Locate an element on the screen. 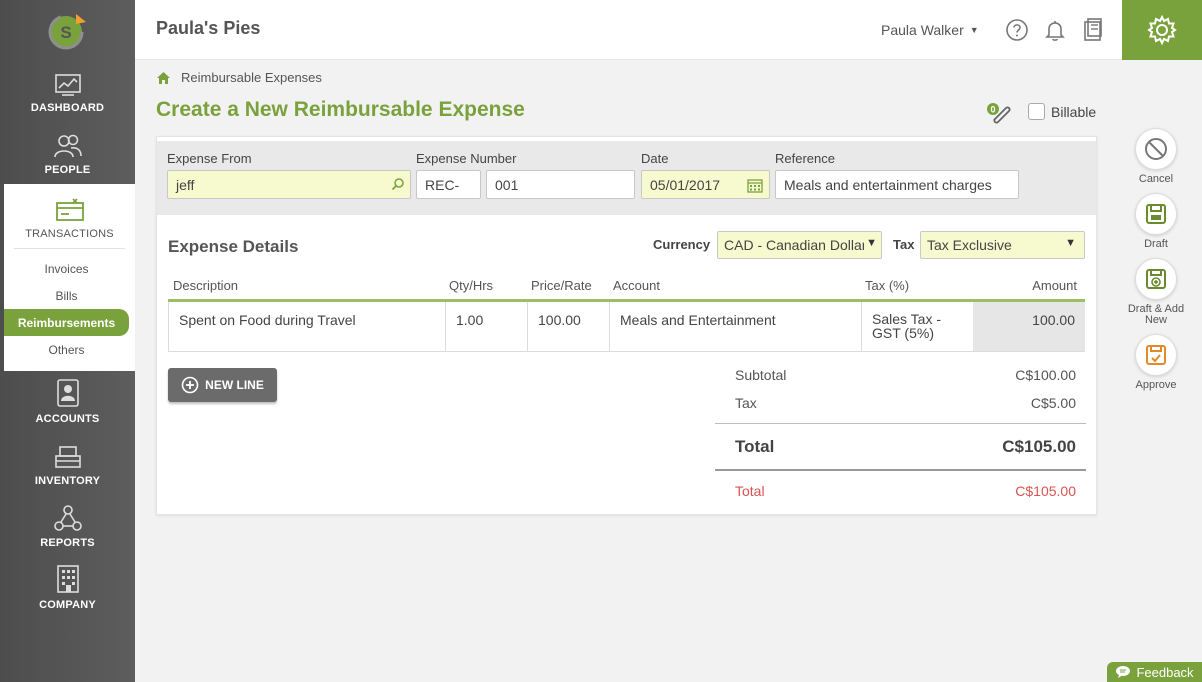 The height and width of the screenshot is (682, 1202). approve-icon is located at coordinates (1156, 355).